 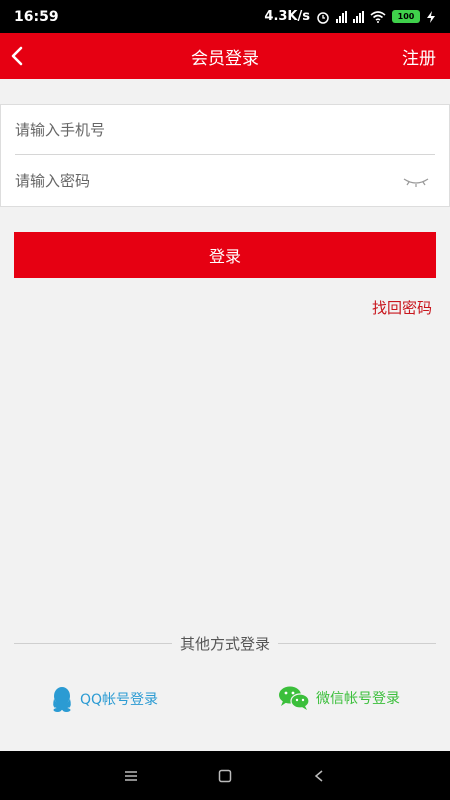 I want to click on register-button: 注册, so click(x=419, y=56).